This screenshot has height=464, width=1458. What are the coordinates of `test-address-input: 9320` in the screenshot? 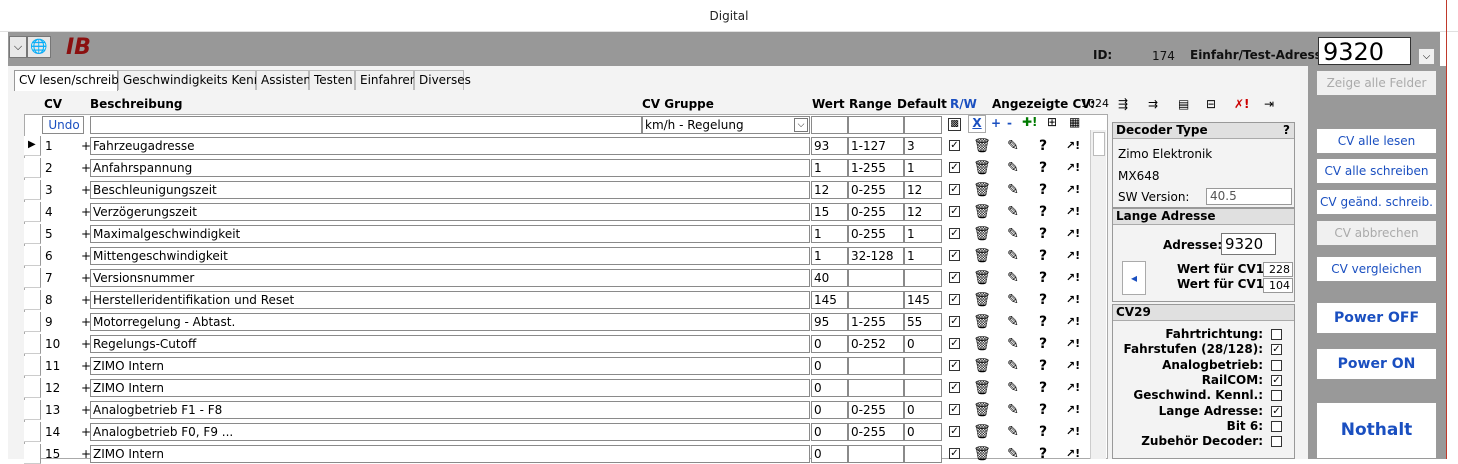 It's located at (1364, 51).